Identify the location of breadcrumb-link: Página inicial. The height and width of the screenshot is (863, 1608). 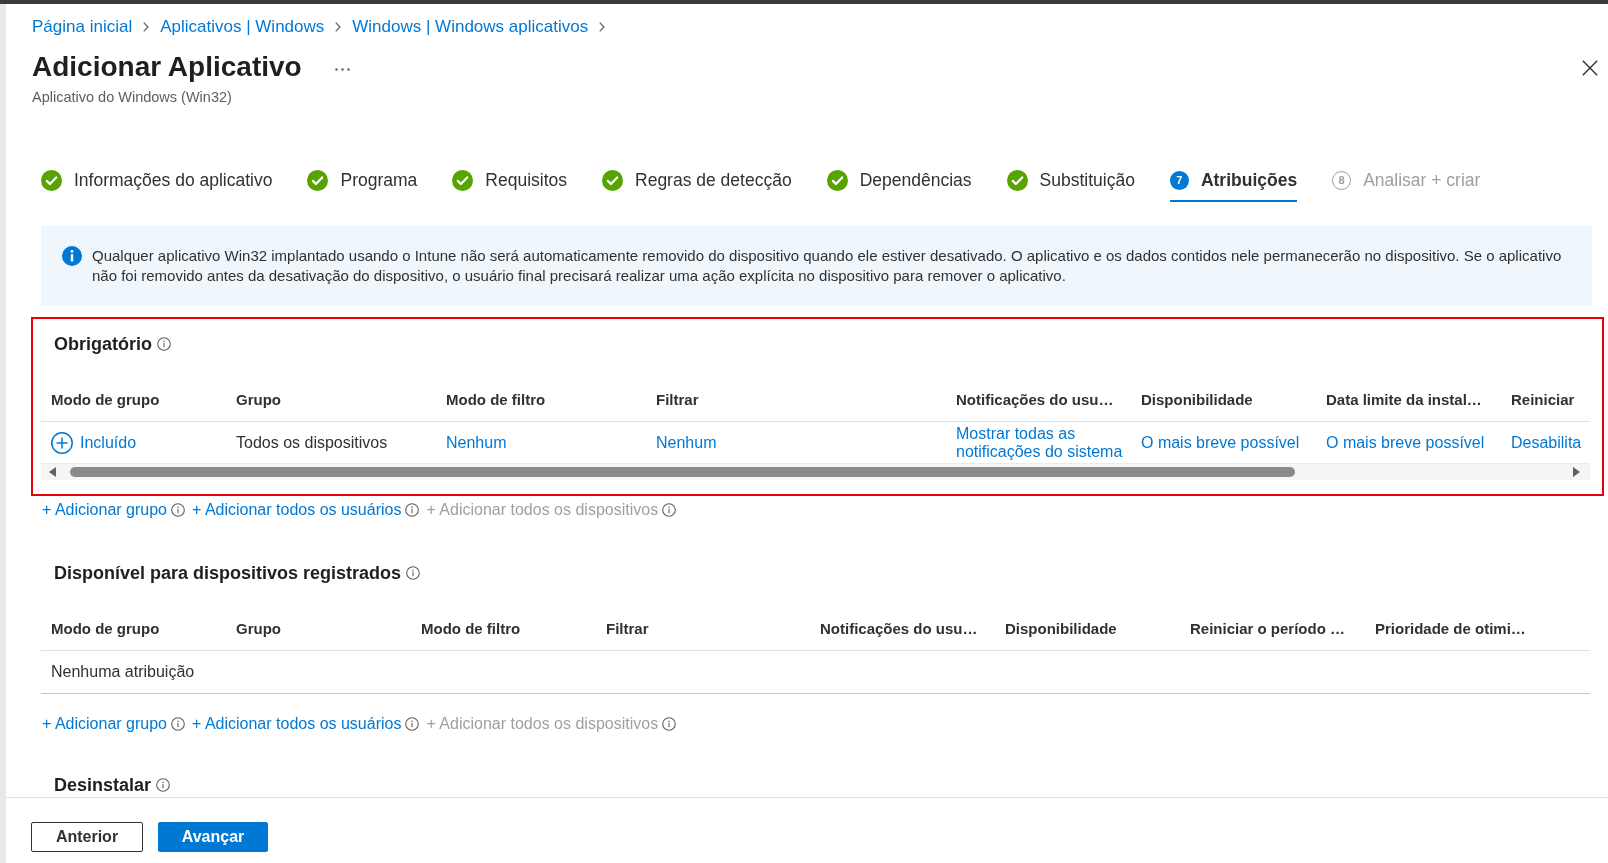
(82, 27).